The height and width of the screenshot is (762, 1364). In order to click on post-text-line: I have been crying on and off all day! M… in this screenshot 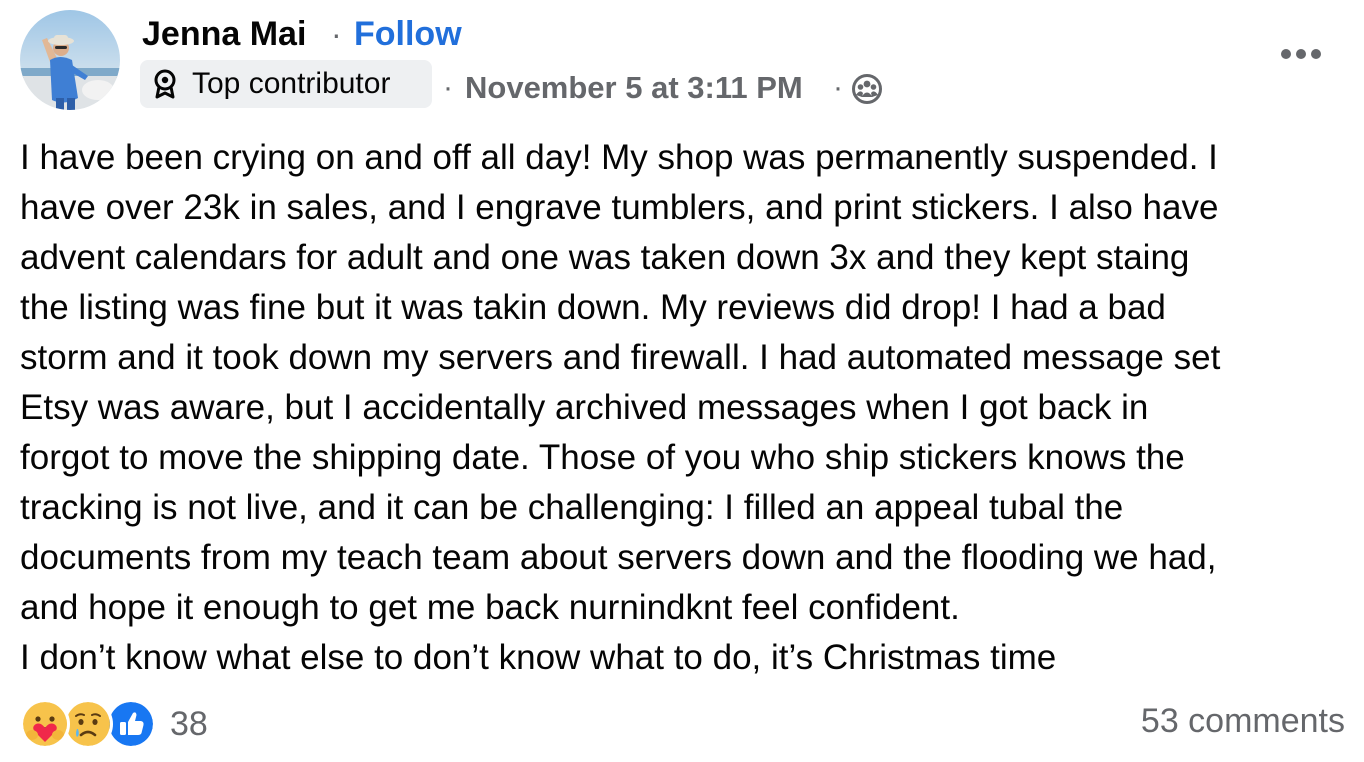, I will do `click(619, 157)`.